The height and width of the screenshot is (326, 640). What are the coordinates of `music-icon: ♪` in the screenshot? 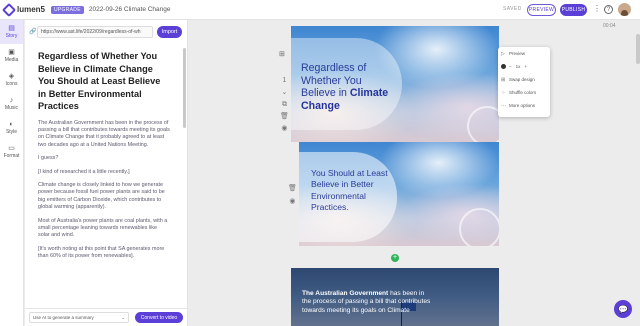 It's located at (11, 100).